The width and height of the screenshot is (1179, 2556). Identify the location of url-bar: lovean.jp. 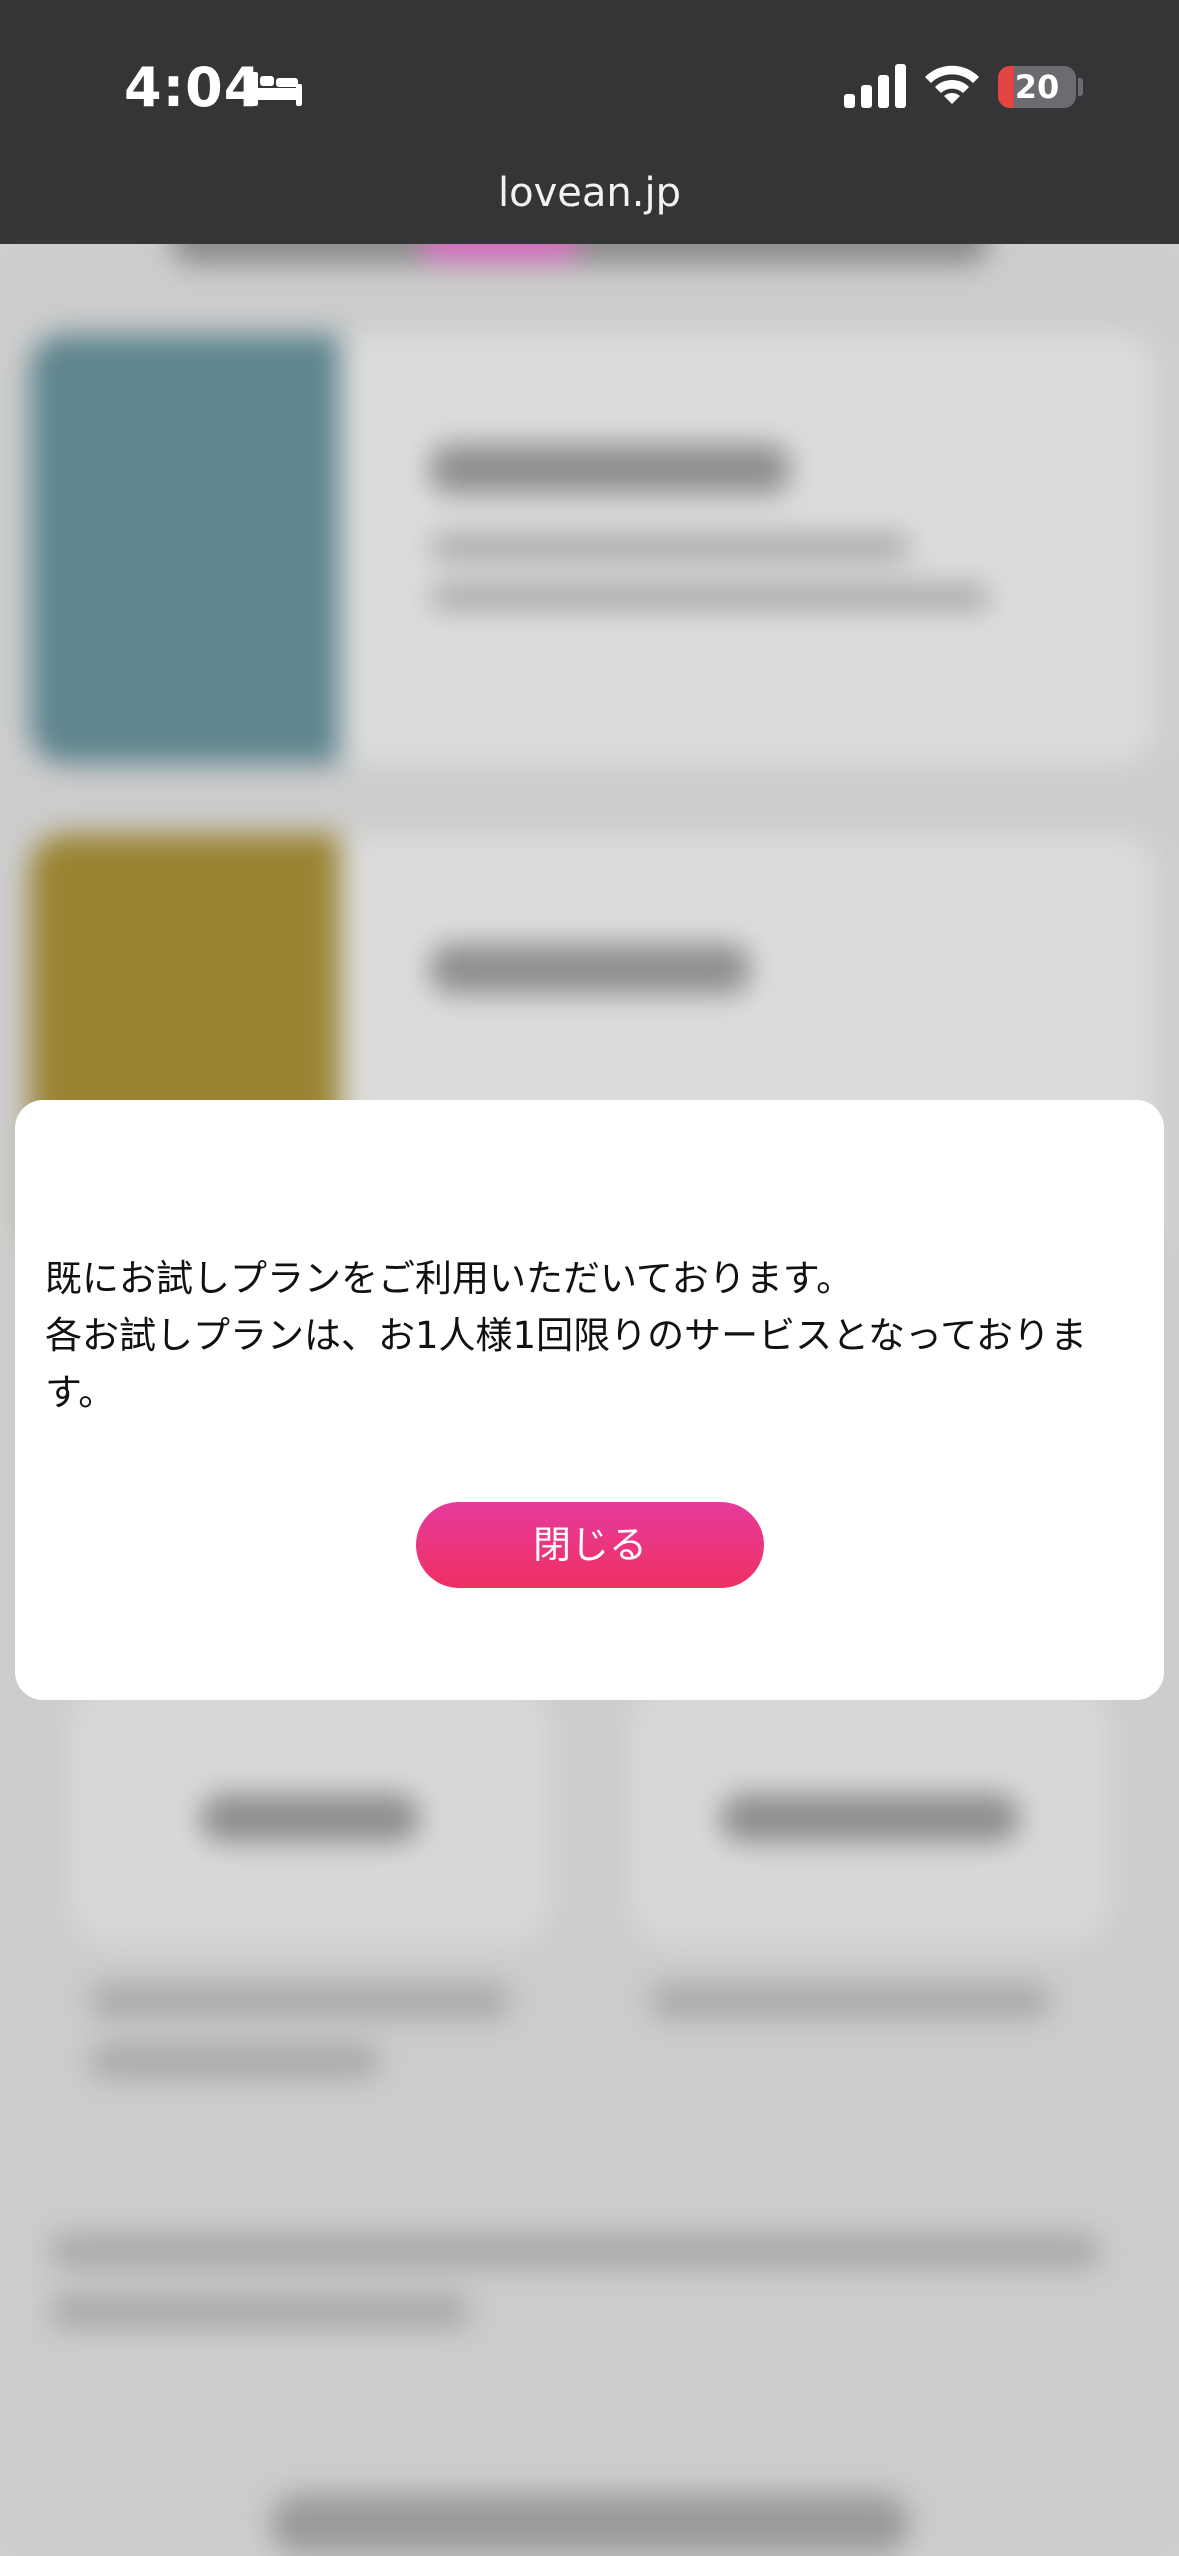
(589, 193).